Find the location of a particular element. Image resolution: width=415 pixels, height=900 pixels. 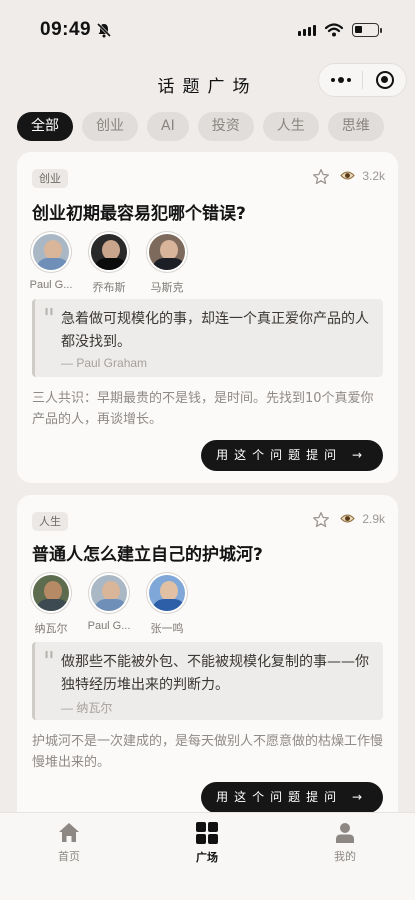

quote-text: 急着做可规模化的事，却连一个真正爱你产品的人都没找到。 is located at coordinates (215, 330).